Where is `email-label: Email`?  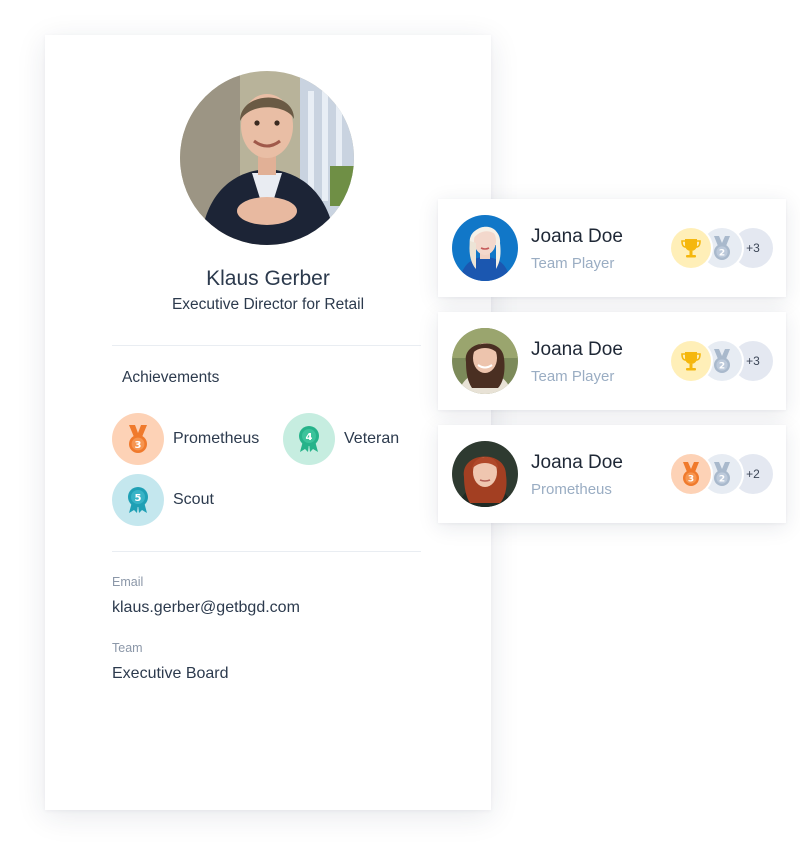
email-label: Email is located at coordinates (128, 582).